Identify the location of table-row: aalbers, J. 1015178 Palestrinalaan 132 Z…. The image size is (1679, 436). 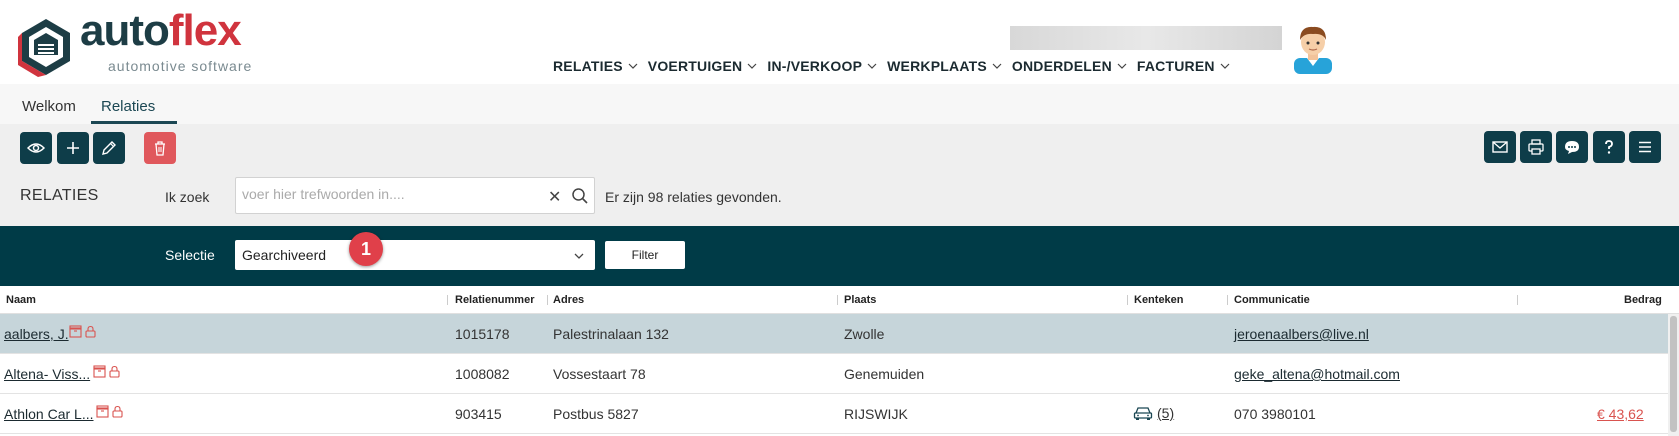
(834, 334).